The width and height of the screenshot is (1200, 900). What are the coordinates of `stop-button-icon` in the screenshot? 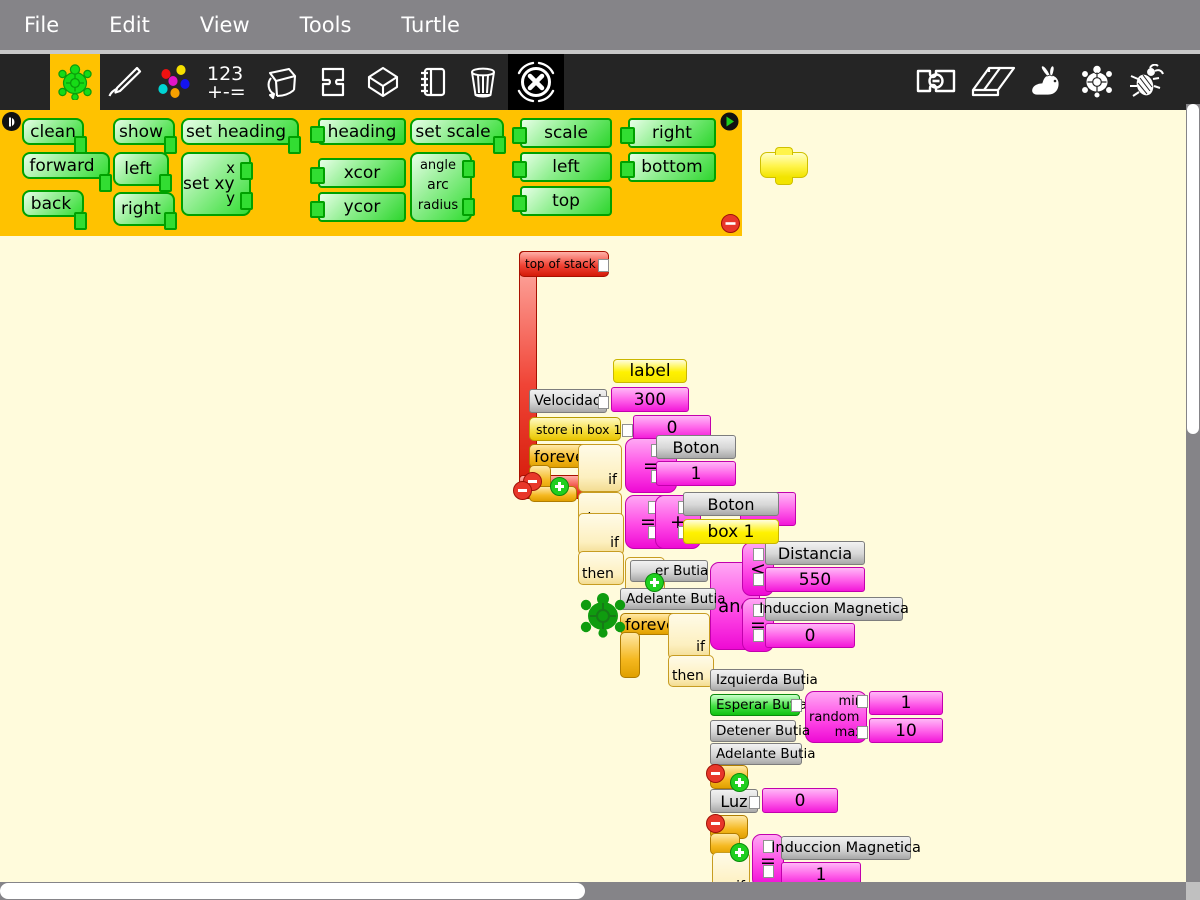 It's located at (536, 82).